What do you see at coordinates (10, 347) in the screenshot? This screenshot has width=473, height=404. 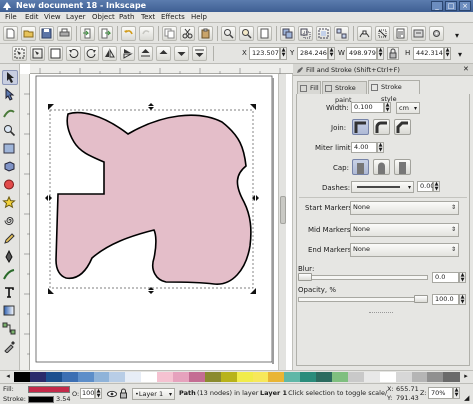 I see `dropper-tool` at bounding box center [10, 347].